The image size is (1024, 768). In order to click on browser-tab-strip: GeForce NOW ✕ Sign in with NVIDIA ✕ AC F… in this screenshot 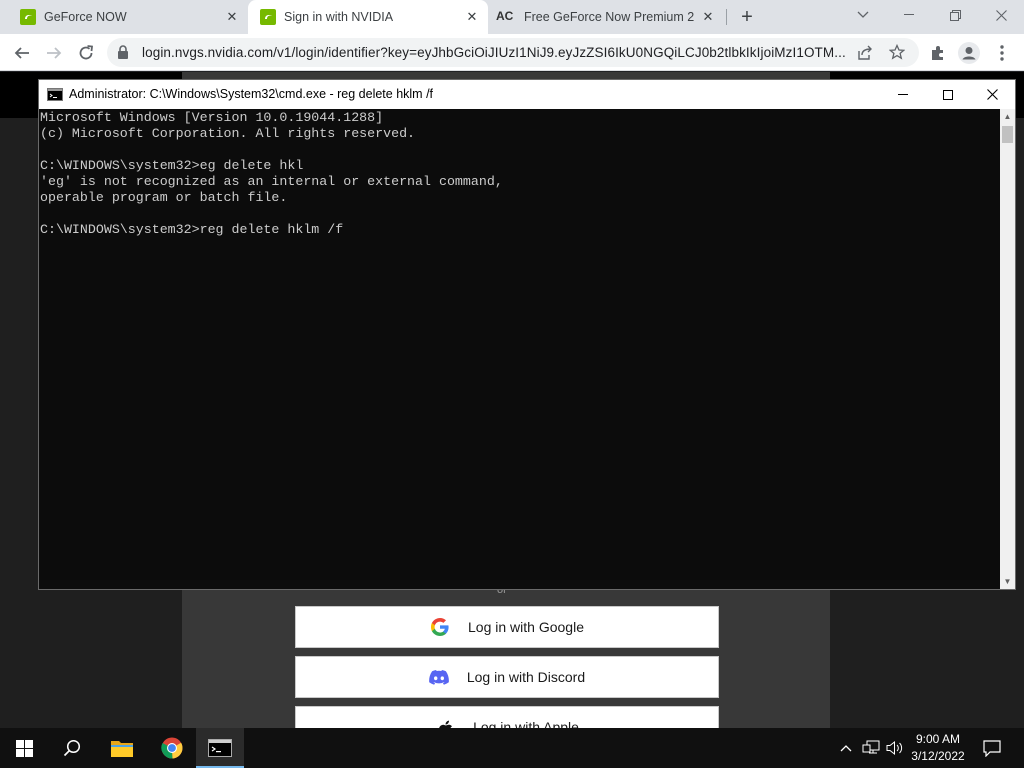, I will do `click(512, 17)`.